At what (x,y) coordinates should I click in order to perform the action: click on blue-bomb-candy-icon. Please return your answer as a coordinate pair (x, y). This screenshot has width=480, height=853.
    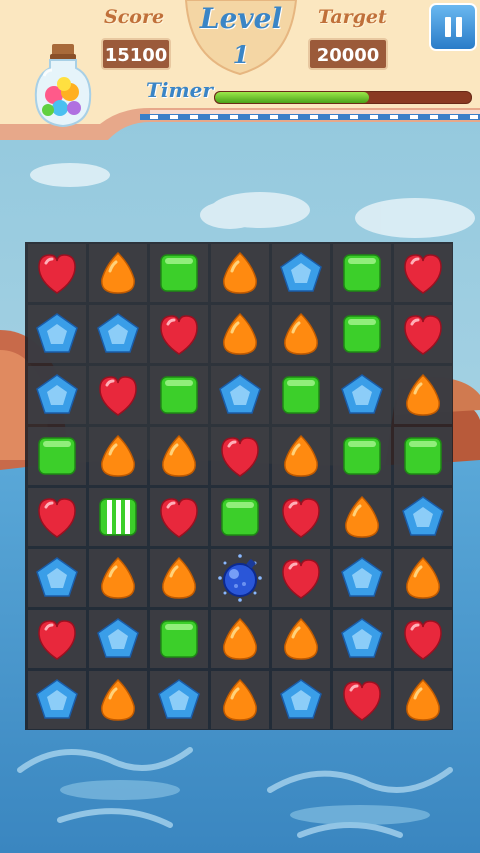
    Looking at the image, I should click on (240, 578).